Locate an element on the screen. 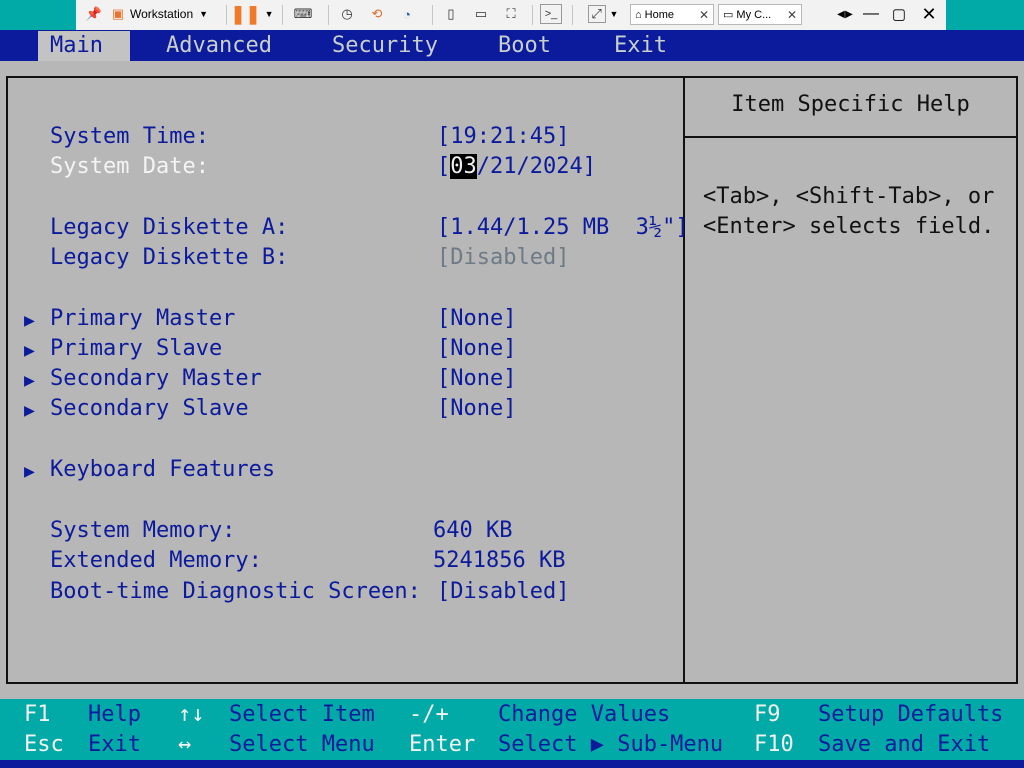 The width and height of the screenshot is (1024, 768). key-up-down: ↑↓ is located at coordinates (191, 714).